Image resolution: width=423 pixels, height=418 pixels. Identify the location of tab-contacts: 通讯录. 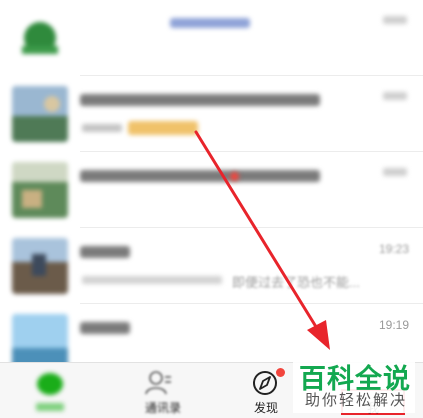
(158, 390).